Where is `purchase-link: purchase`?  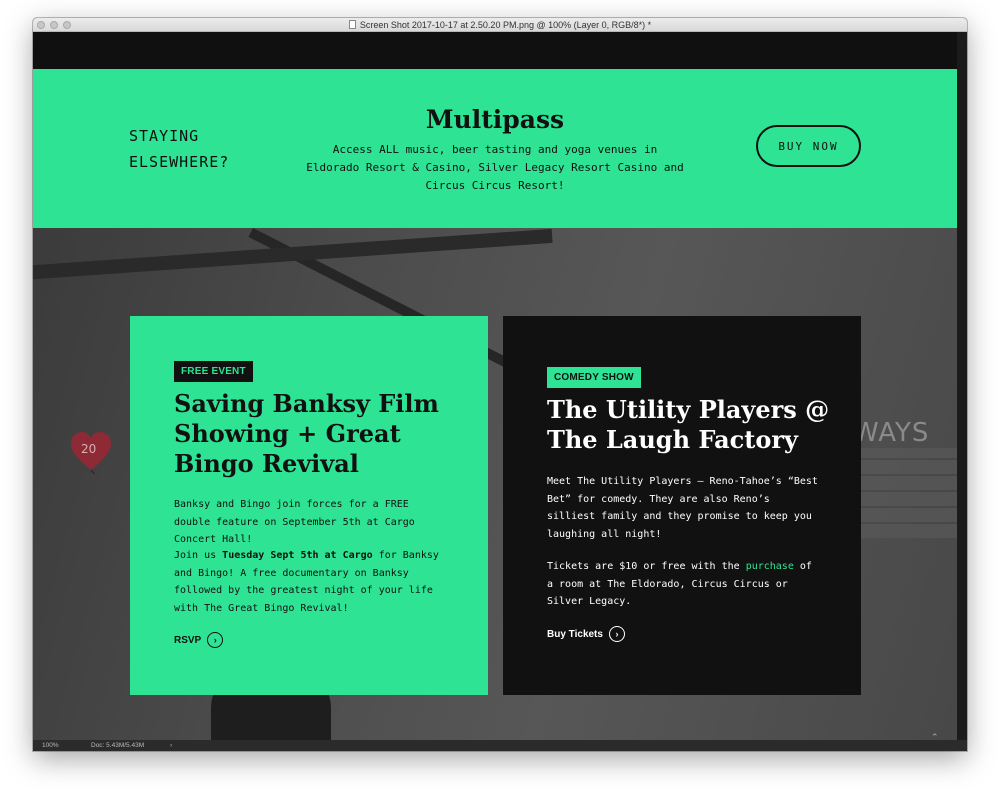 purchase-link: purchase is located at coordinates (770, 566).